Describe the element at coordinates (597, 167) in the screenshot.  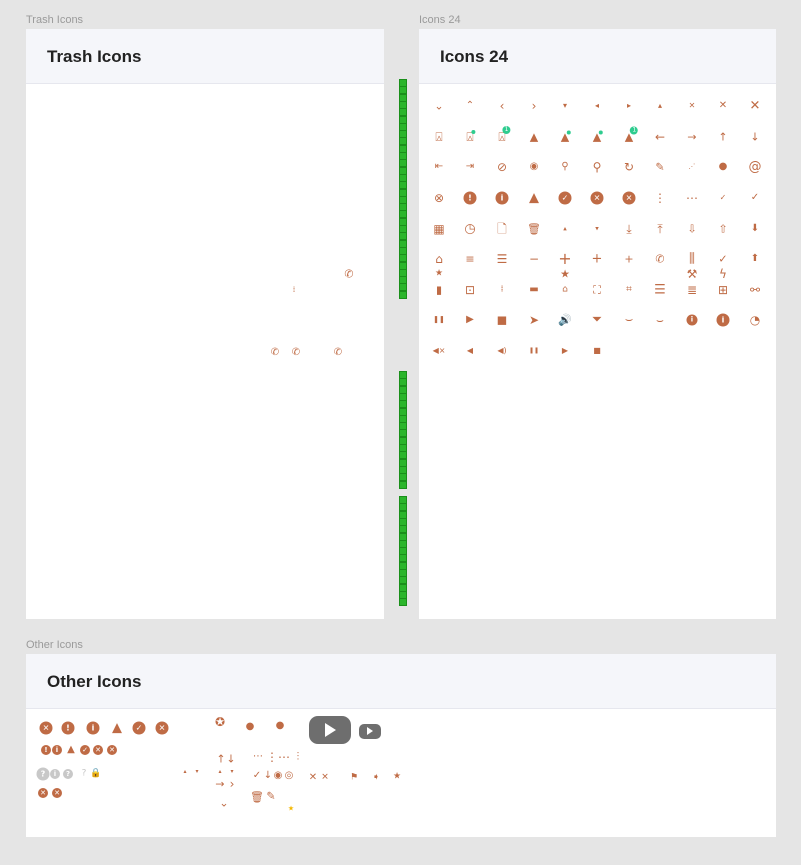
I see `search-icon: ⚲` at that location.